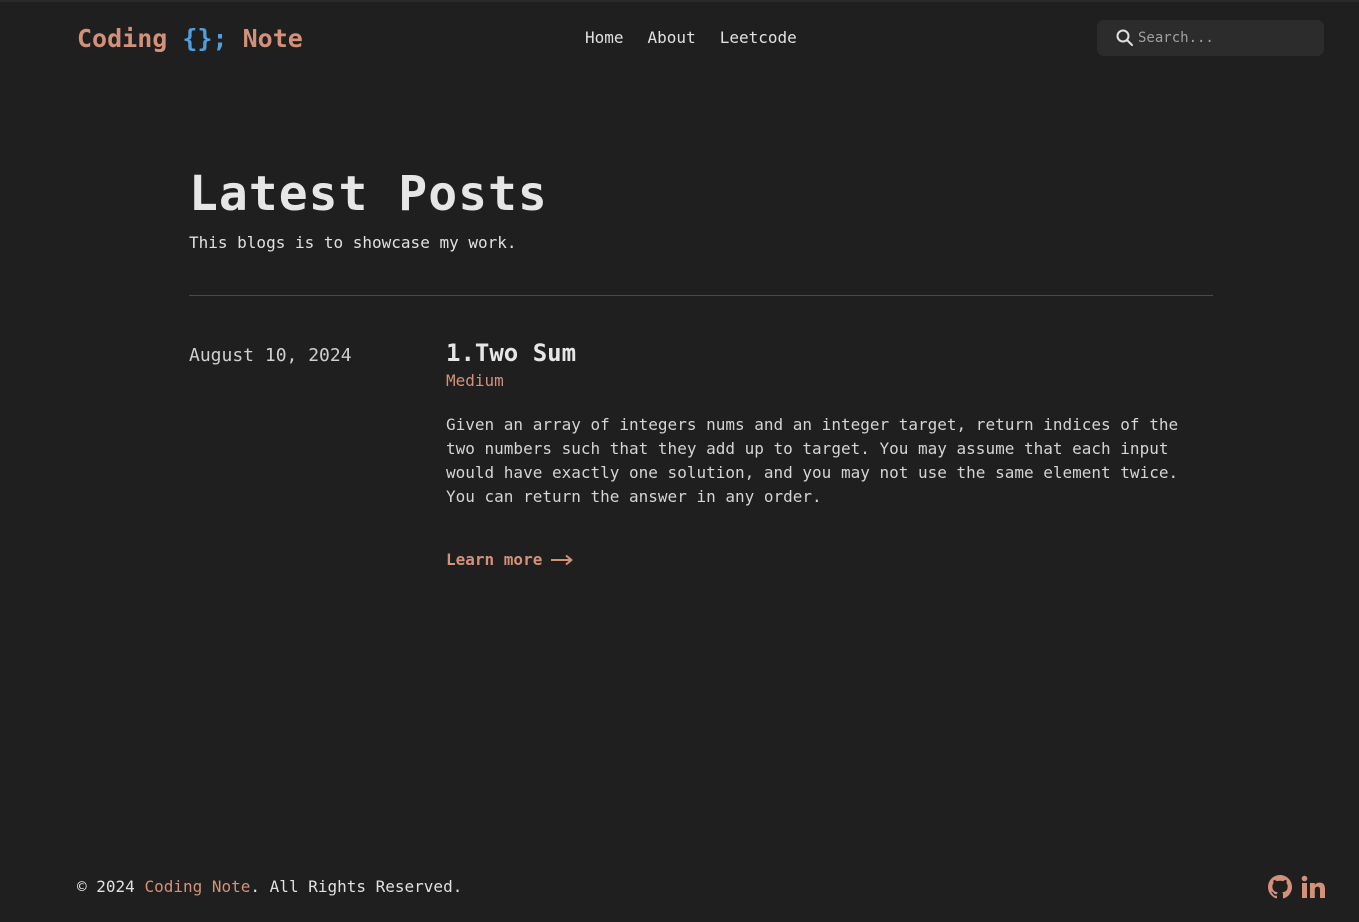  I want to click on nav-home: Home, so click(604, 37).